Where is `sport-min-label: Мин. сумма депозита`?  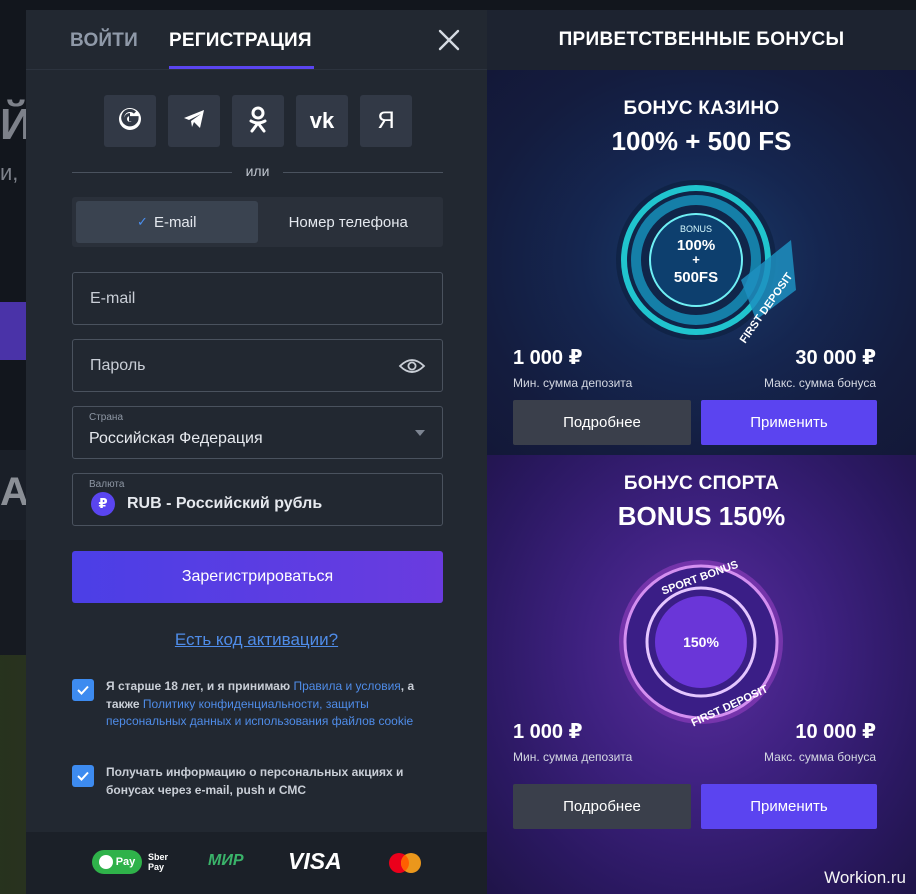
sport-min-label: Мин. сумма депозита is located at coordinates (573, 757).